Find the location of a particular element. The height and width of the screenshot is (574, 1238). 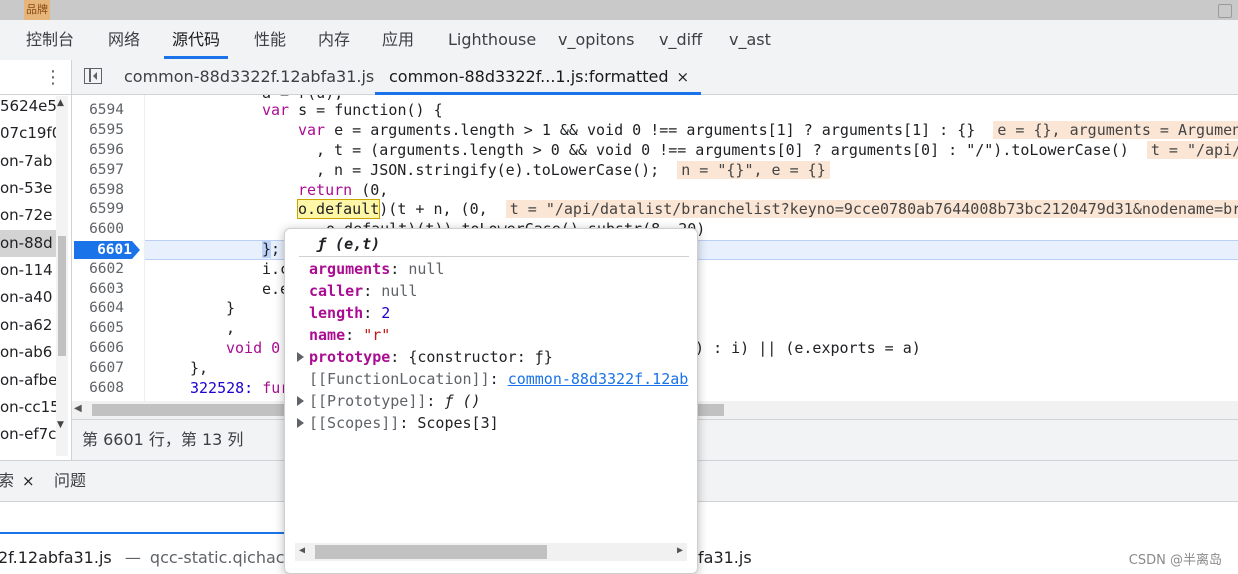

file-item: on-ab6 is located at coordinates (29, 352).